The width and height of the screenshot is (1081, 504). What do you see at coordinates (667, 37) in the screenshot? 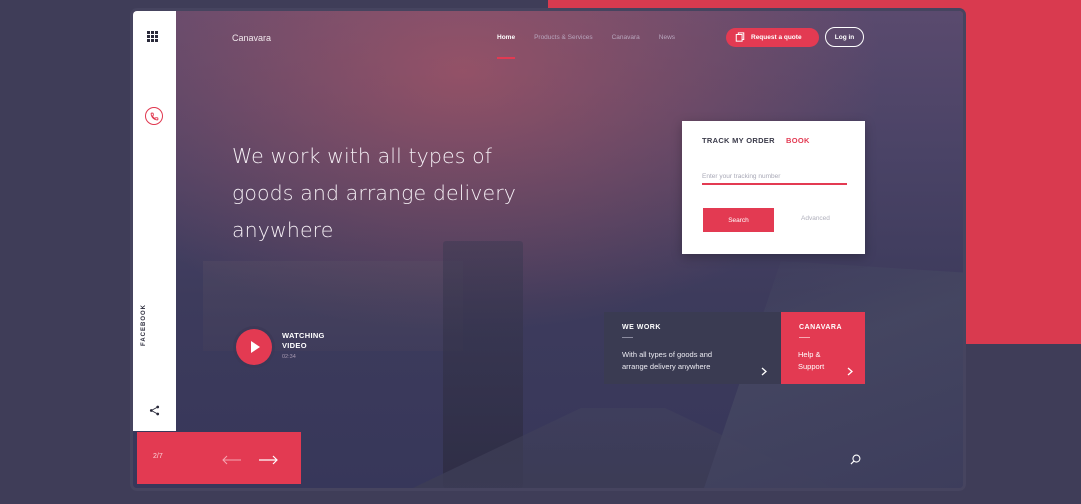
I see `nav-item-news: News` at bounding box center [667, 37].